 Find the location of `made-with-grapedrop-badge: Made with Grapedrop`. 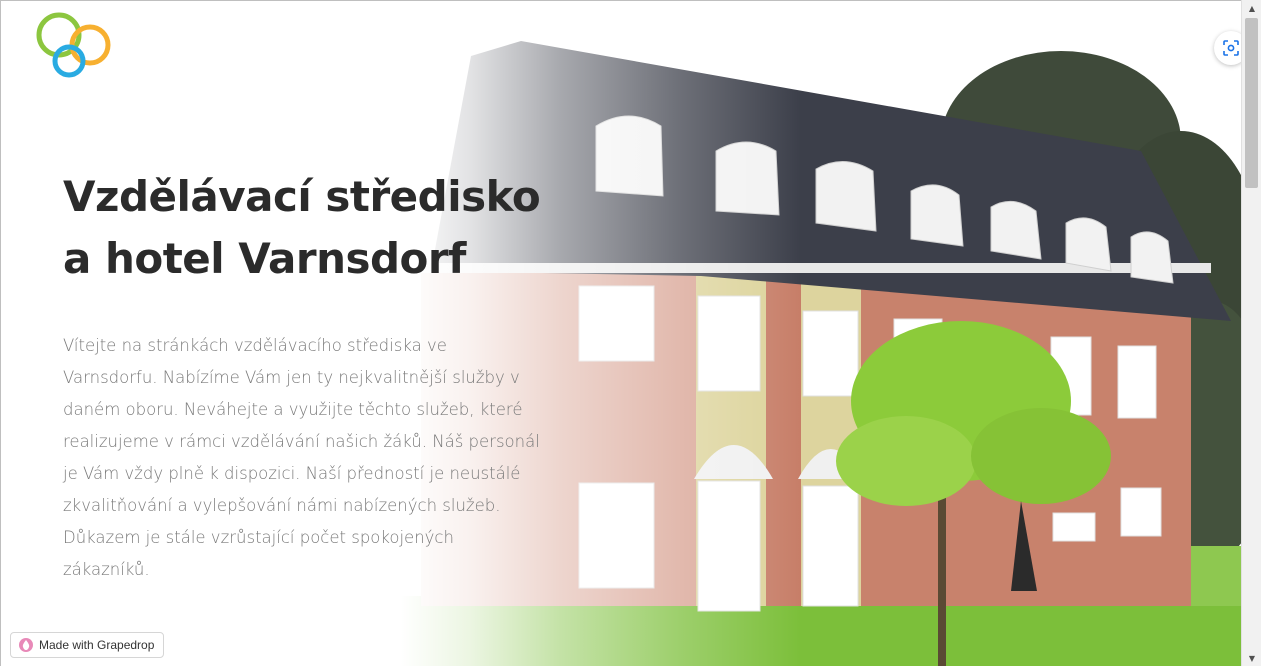

made-with-grapedrop-badge: Made with Grapedrop is located at coordinates (87, 645).